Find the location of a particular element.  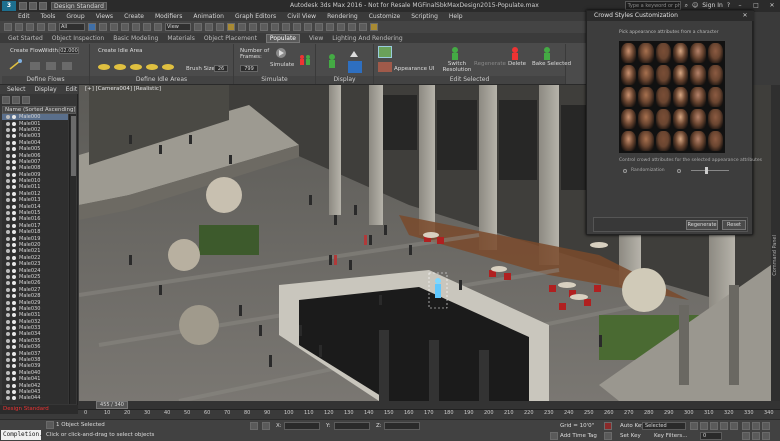

absolute-mode-icon is located at coordinates (266, 426).